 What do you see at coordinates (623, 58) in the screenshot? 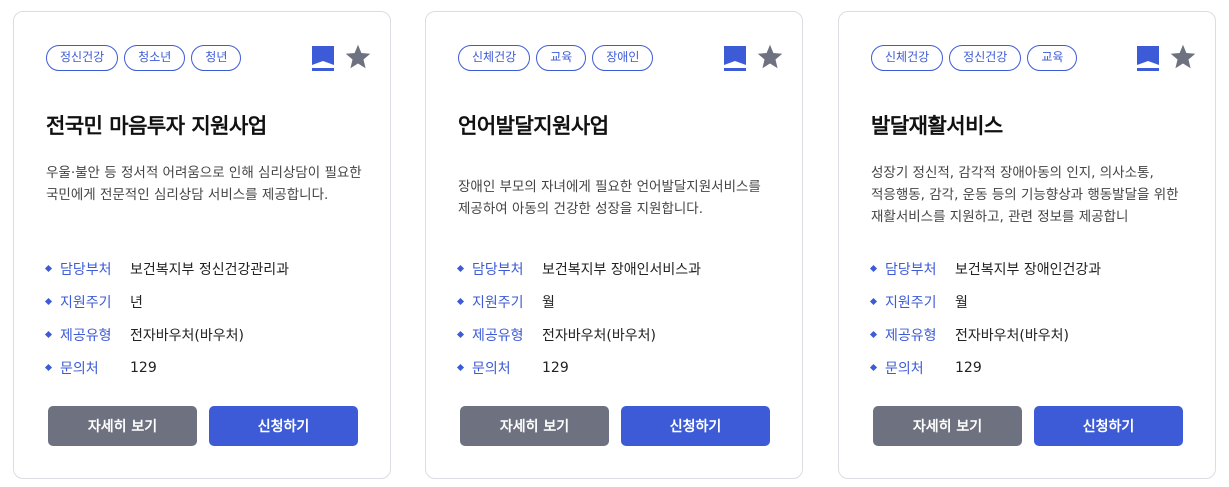
I see `tag: 장애인` at bounding box center [623, 58].